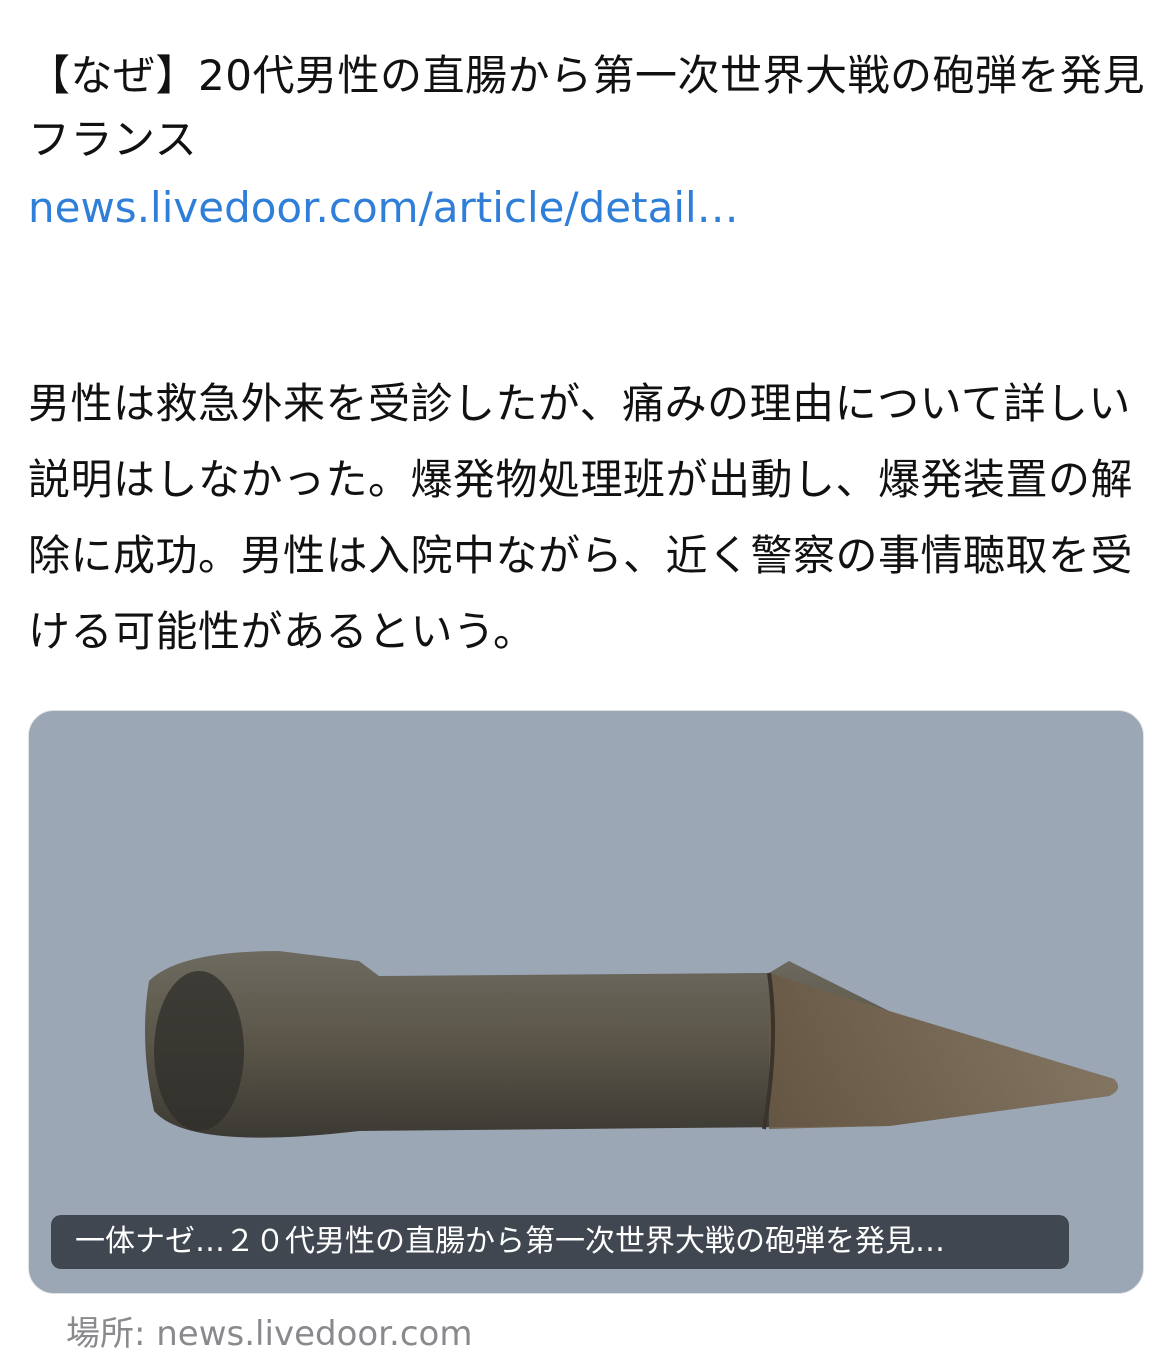 Image resolution: width=1170 pixels, height=1357 pixels. Describe the element at coordinates (269, 1334) in the screenshot. I see `source-label: 場所: news.livedoor.com` at that location.